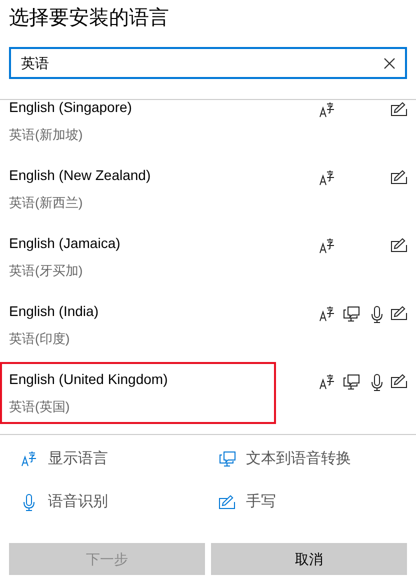 This screenshot has height=577, width=416. I want to click on dialog-title: 选择要安装的语言, so click(89, 18).